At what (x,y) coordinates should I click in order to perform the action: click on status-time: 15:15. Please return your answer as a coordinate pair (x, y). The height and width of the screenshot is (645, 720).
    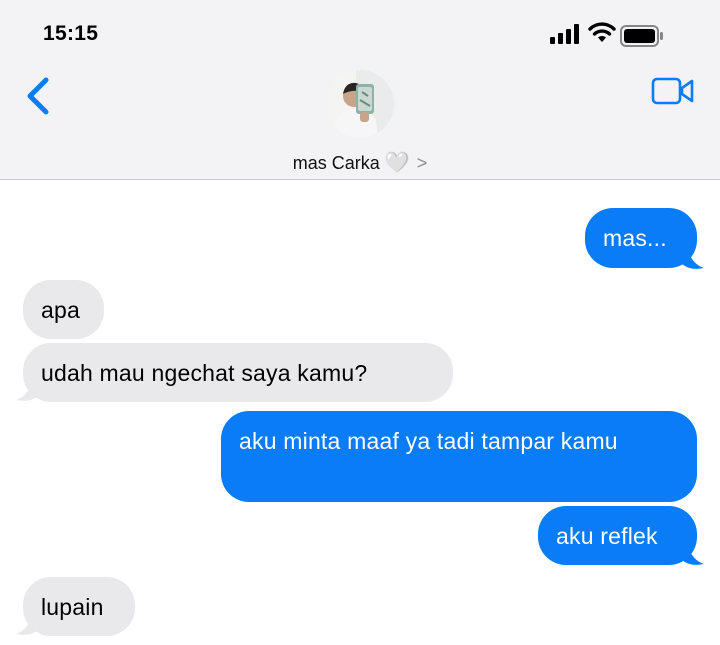
    Looking at the image, I should click on (71, 33).